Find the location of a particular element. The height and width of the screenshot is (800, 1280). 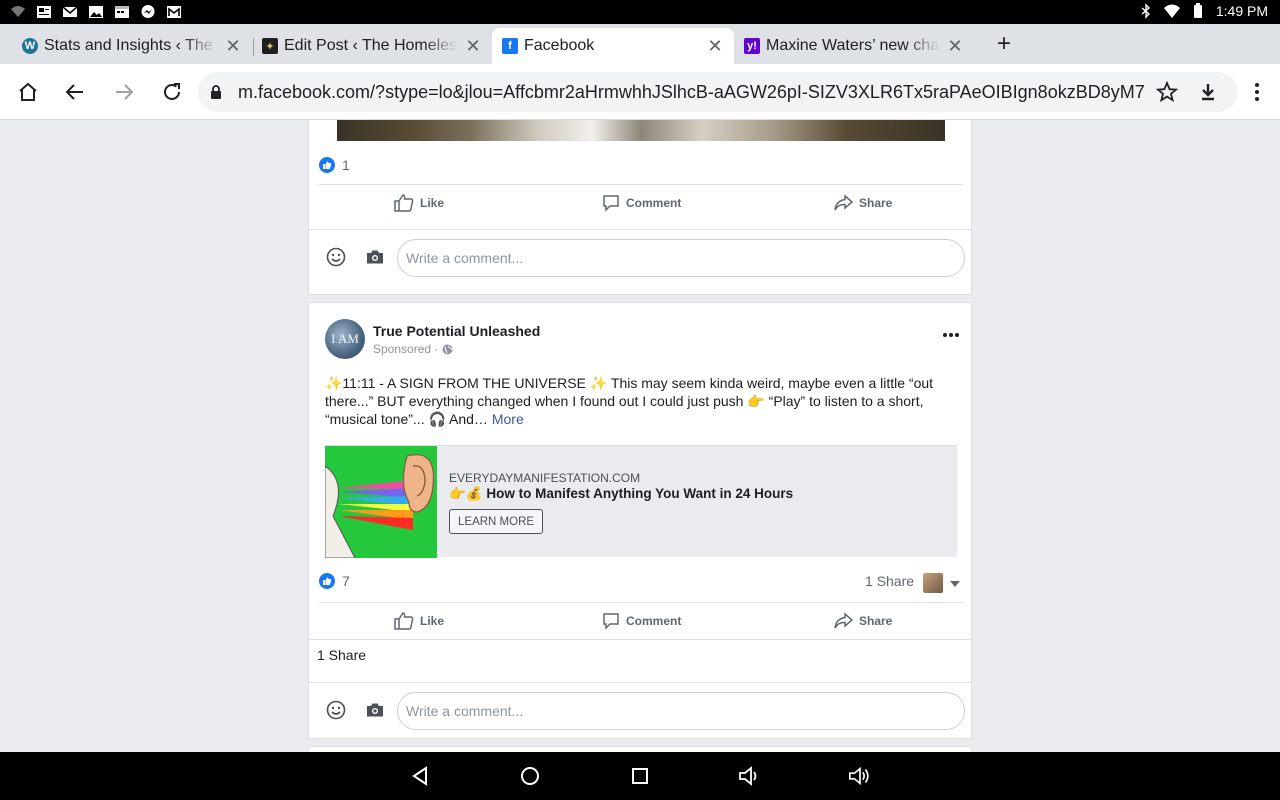

download-icon is located at coordinates (1208, 92).